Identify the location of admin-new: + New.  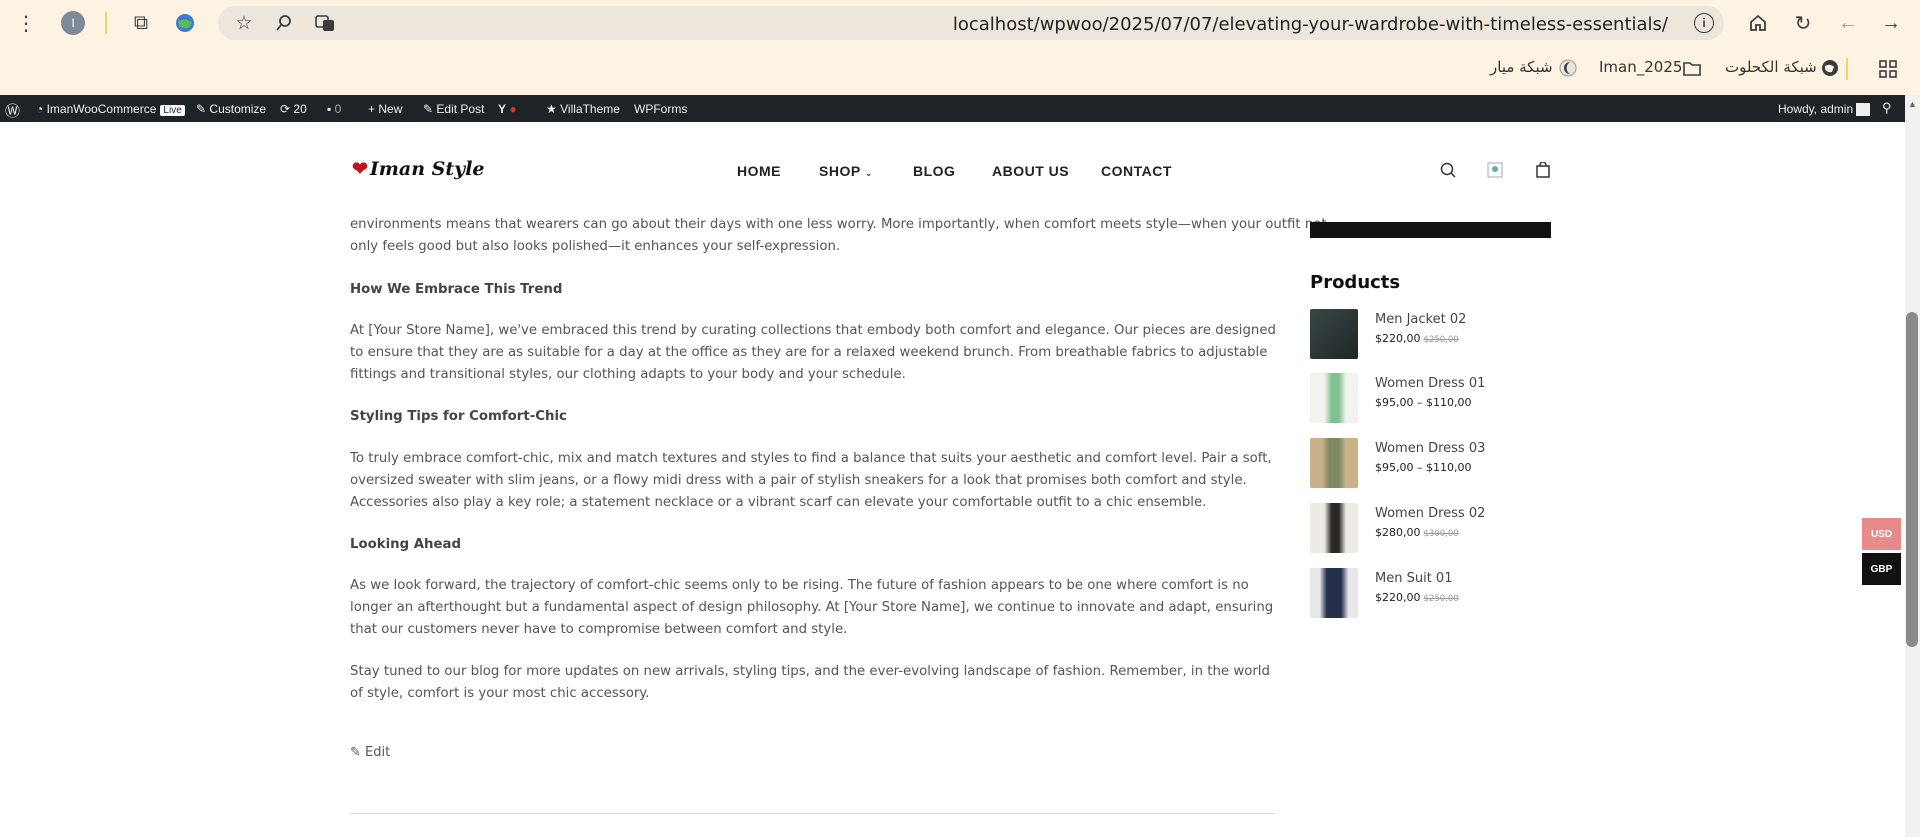
(385, 109).